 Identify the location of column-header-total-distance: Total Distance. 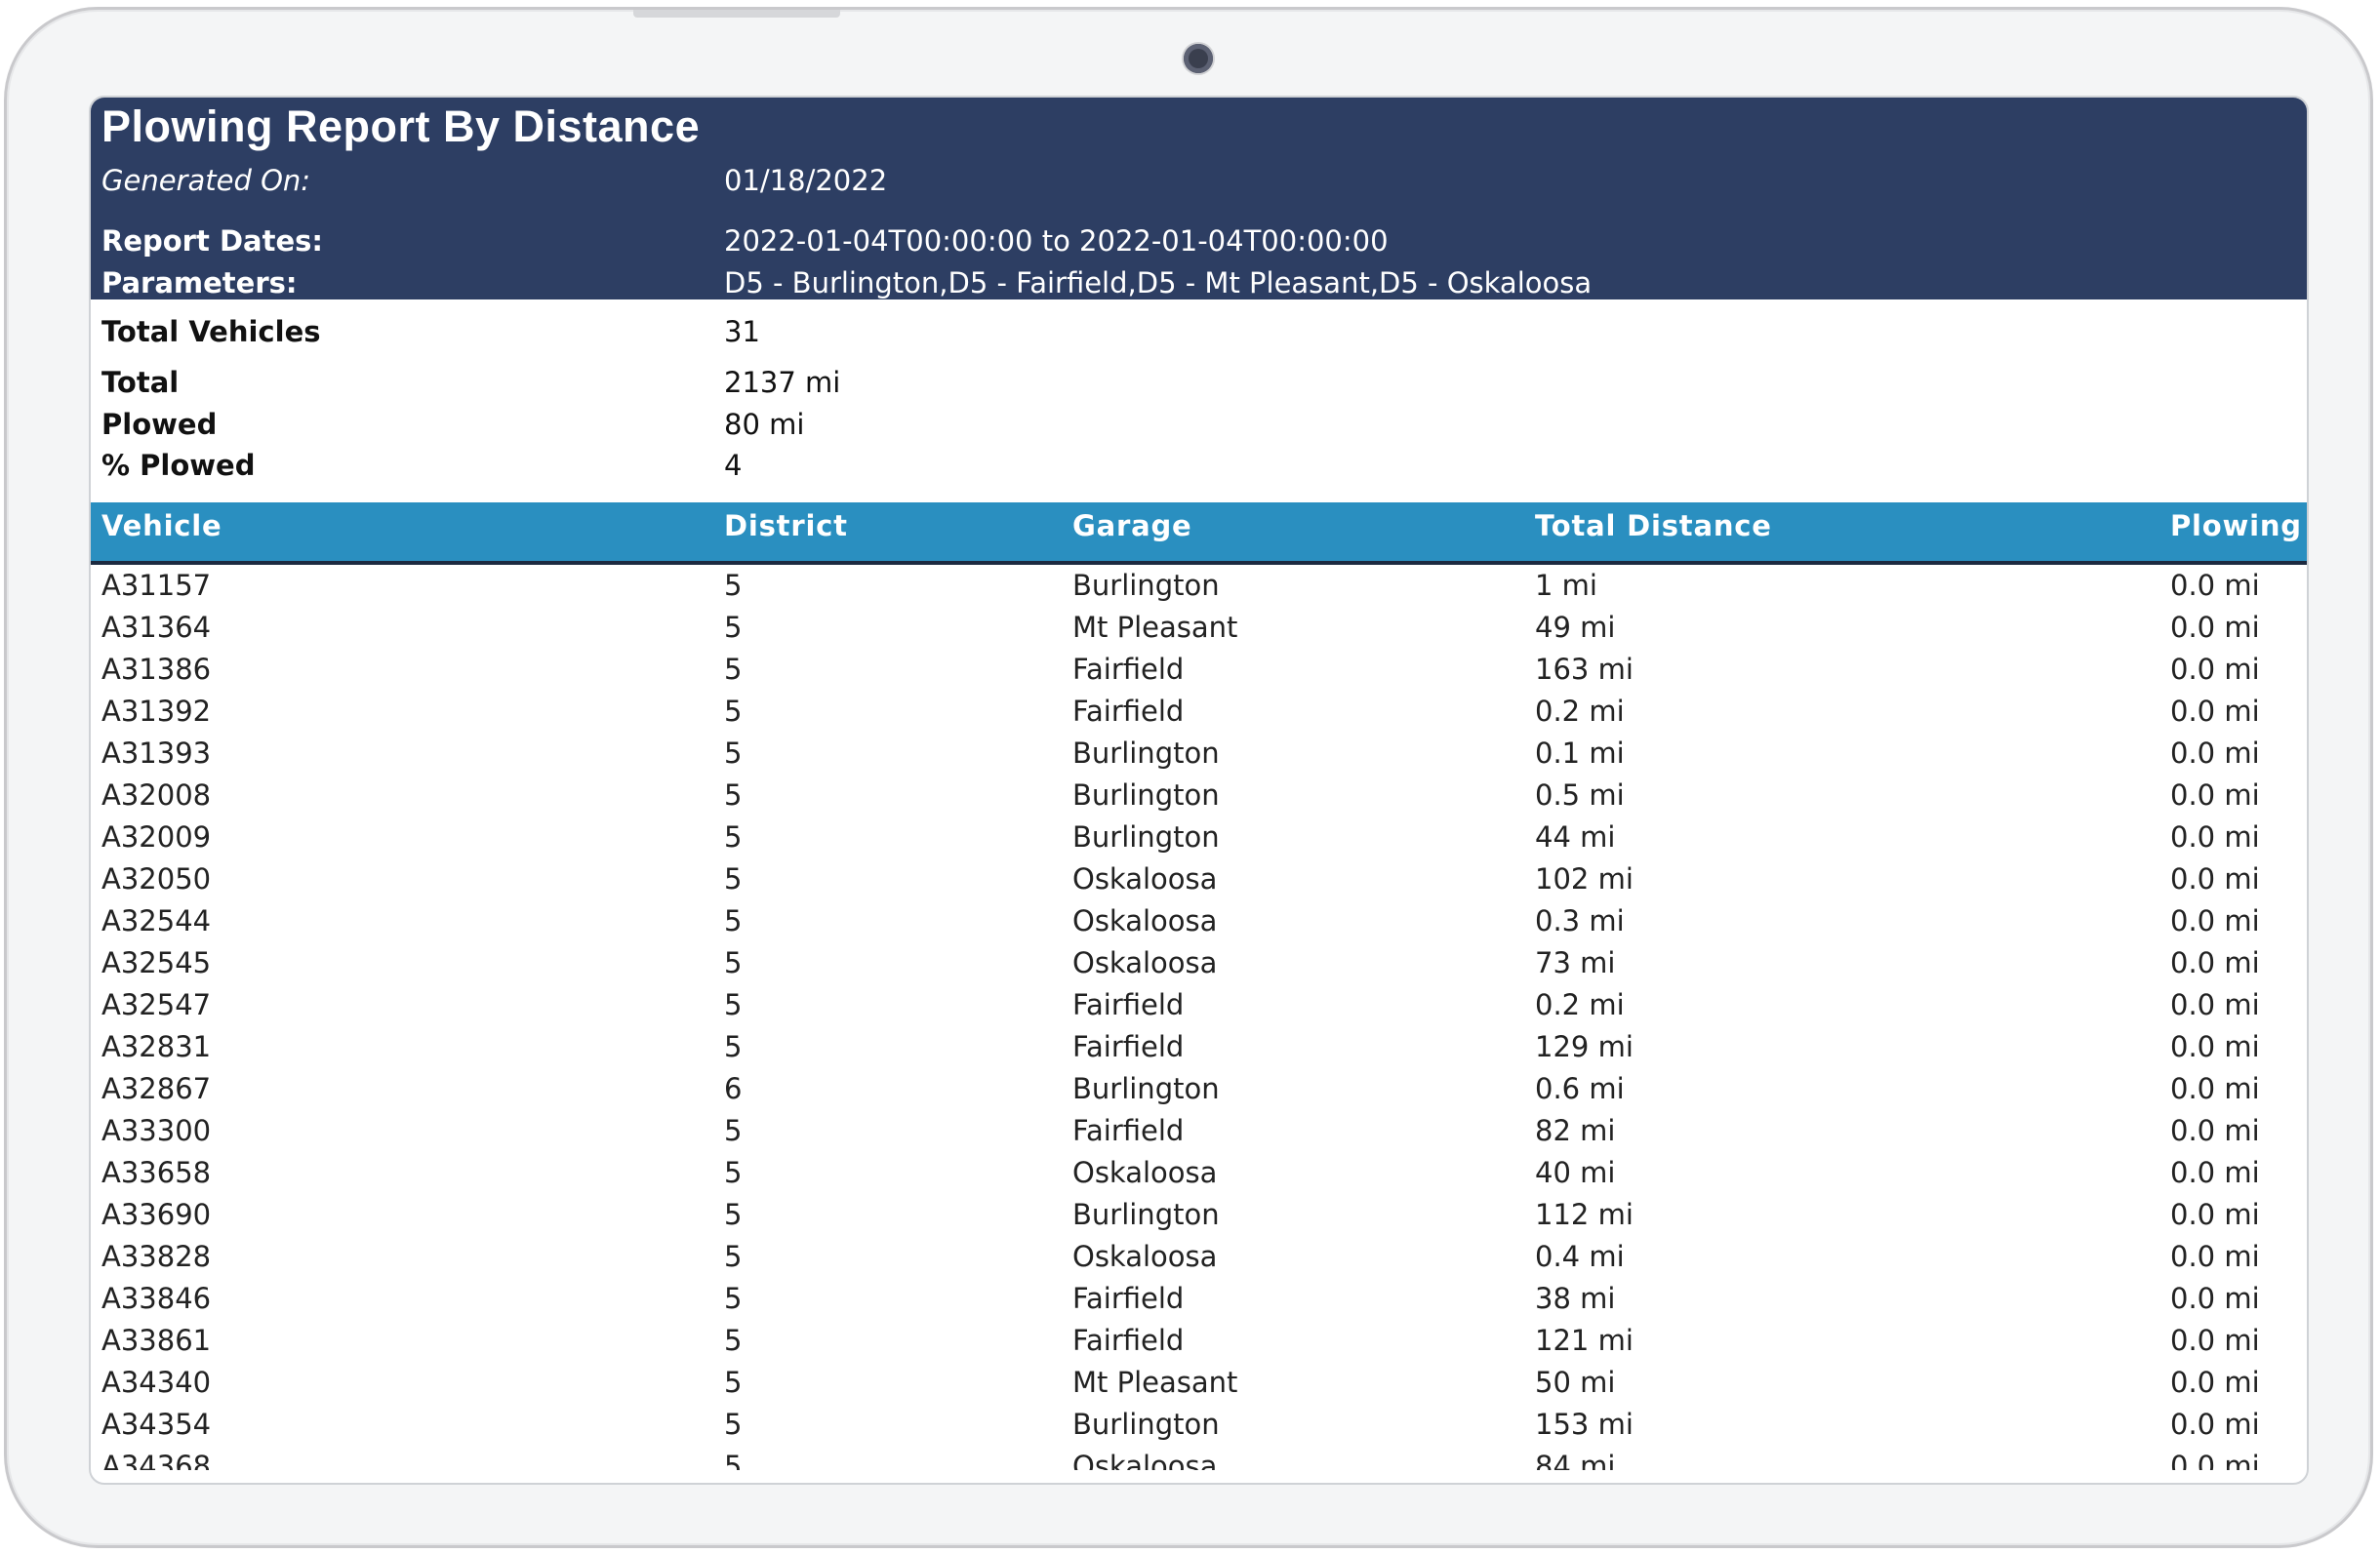
(1653, 525).